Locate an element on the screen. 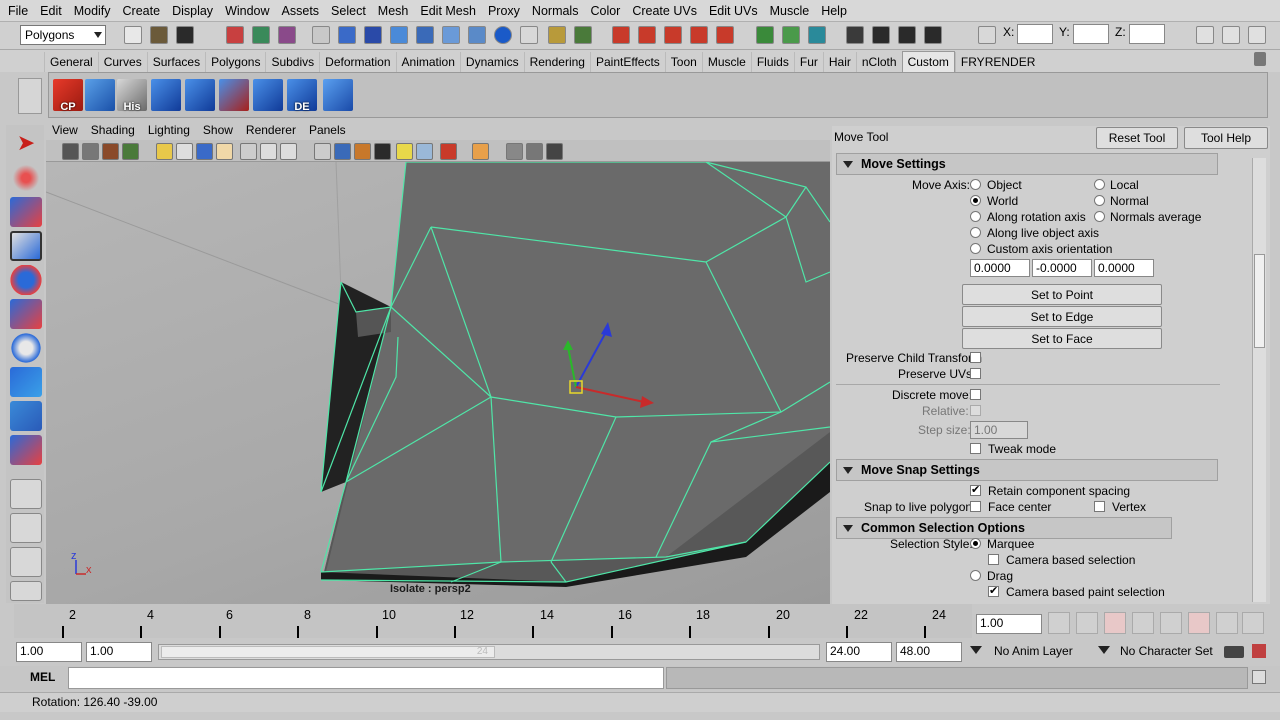 This screenshot has height=720, width=1280. select-object-icon is located at coordinates (261, 35).